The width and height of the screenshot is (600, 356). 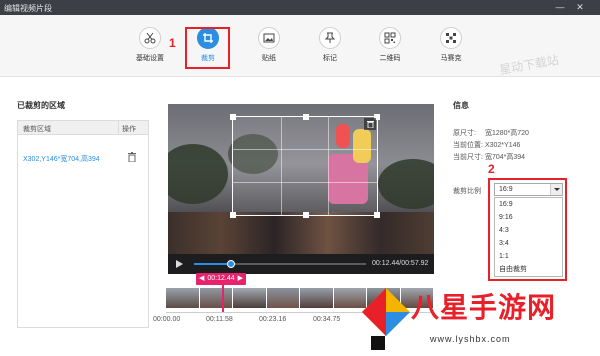 What do you see at coordinates (37, 129) in the screenshot?
I see `column-header-region: 裁剪区域` at bounding box center [37, 129].